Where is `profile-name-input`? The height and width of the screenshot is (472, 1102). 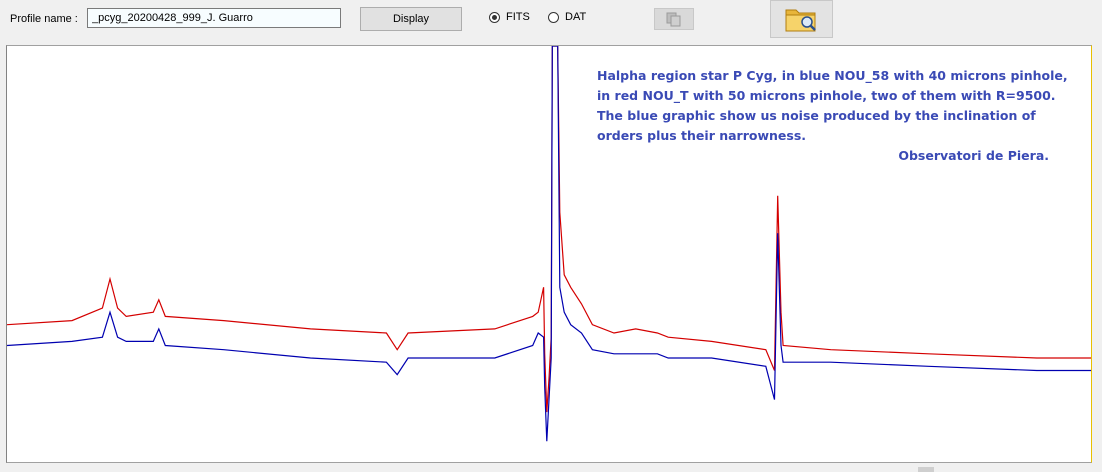 profile-name-input is located at coordinates (214, 18).